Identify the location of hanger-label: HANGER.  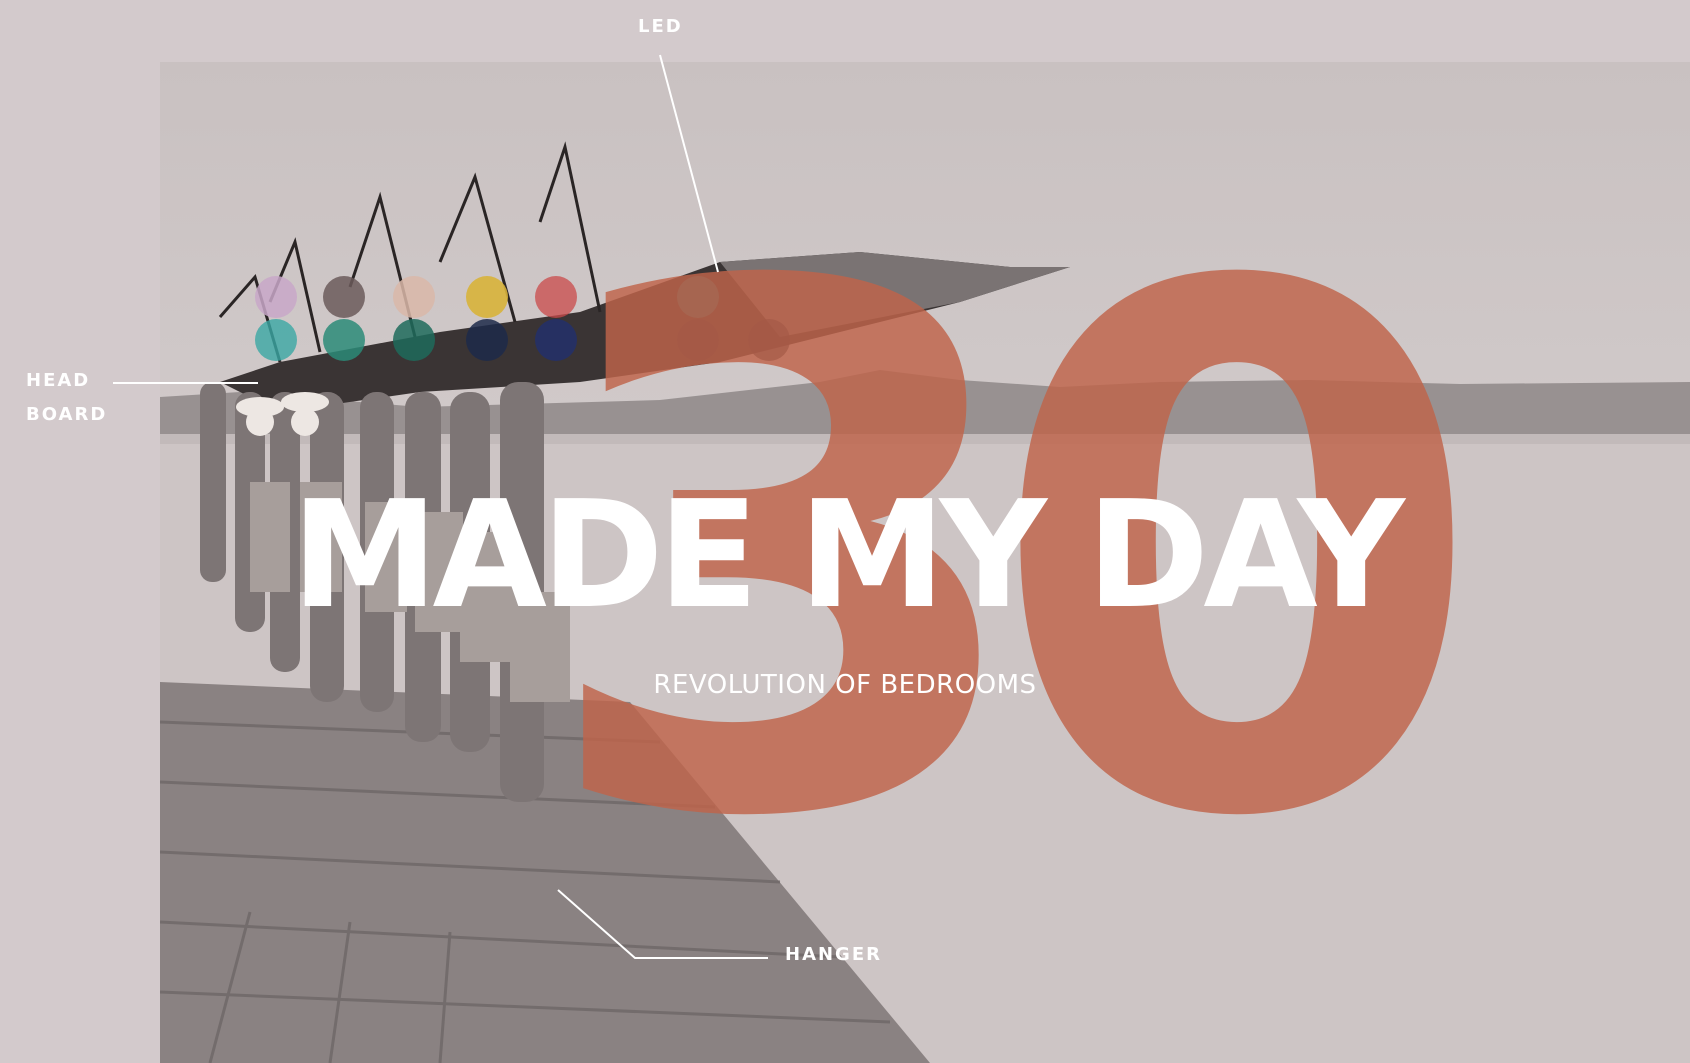
(833, 954).